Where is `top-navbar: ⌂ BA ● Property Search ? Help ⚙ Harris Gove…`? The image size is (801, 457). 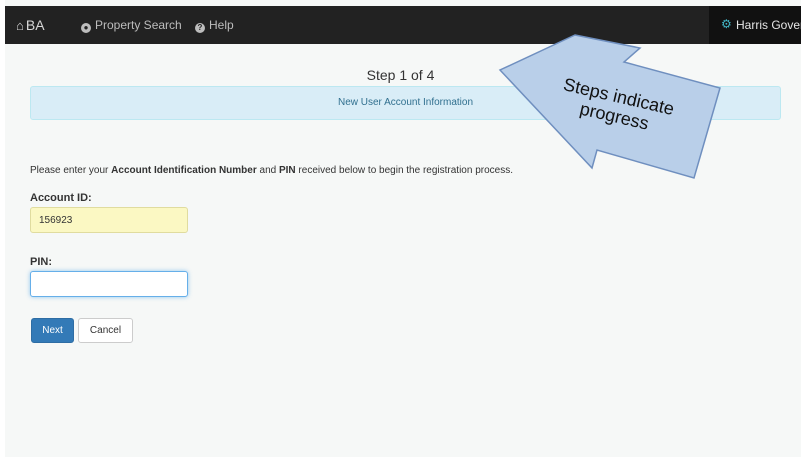 top-navbar: ⌂ BA ● Property Search ? Help ⚙ Harris Gove… is located at coordinates (403, 25).